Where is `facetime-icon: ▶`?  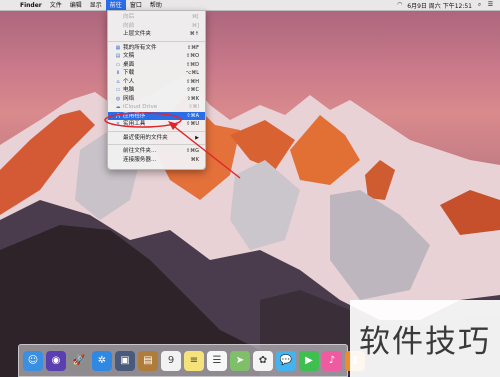 facetime-icon: ▶ is located at coordinates (309, 360).